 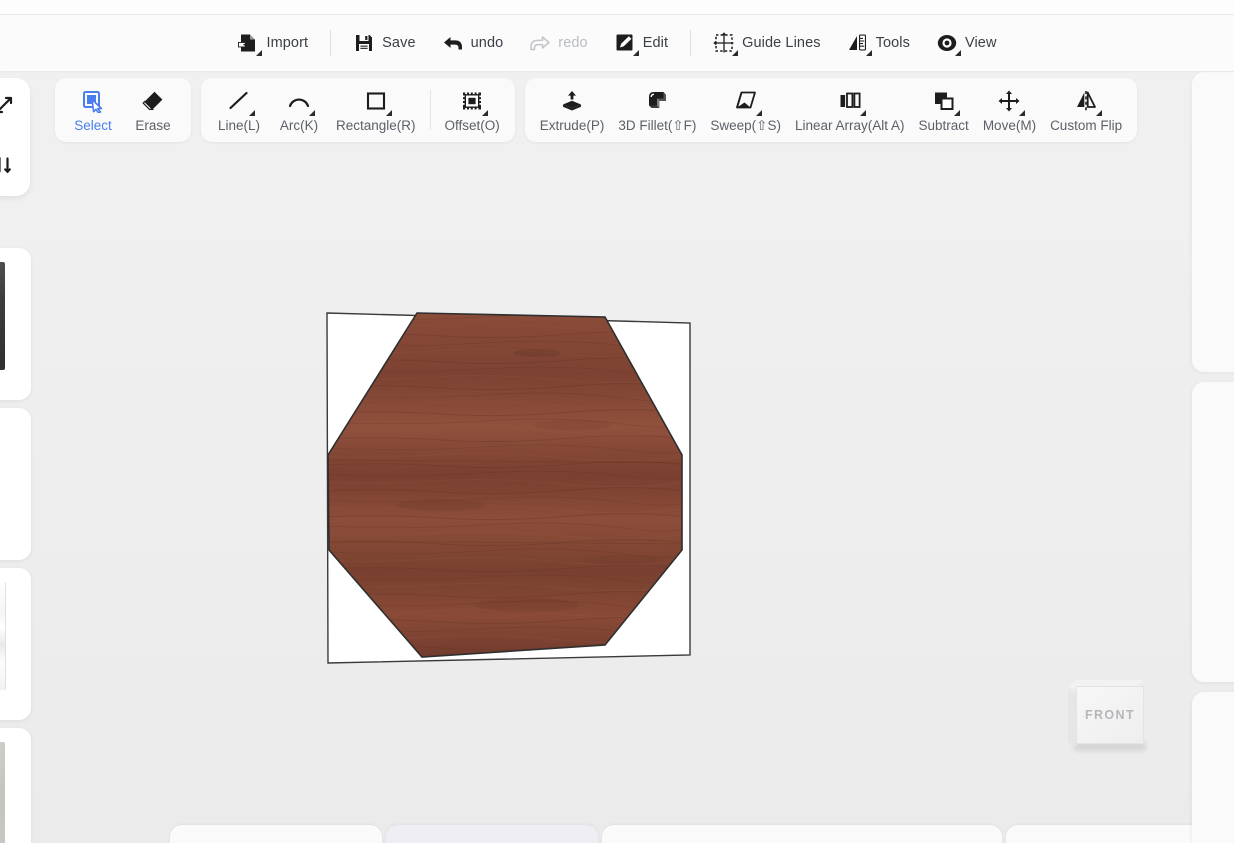 What do you see at coordinates (1009, 110) in the screenshot?
I see `tool-button-move: Move(M)` at bounding box center [1009, 110].